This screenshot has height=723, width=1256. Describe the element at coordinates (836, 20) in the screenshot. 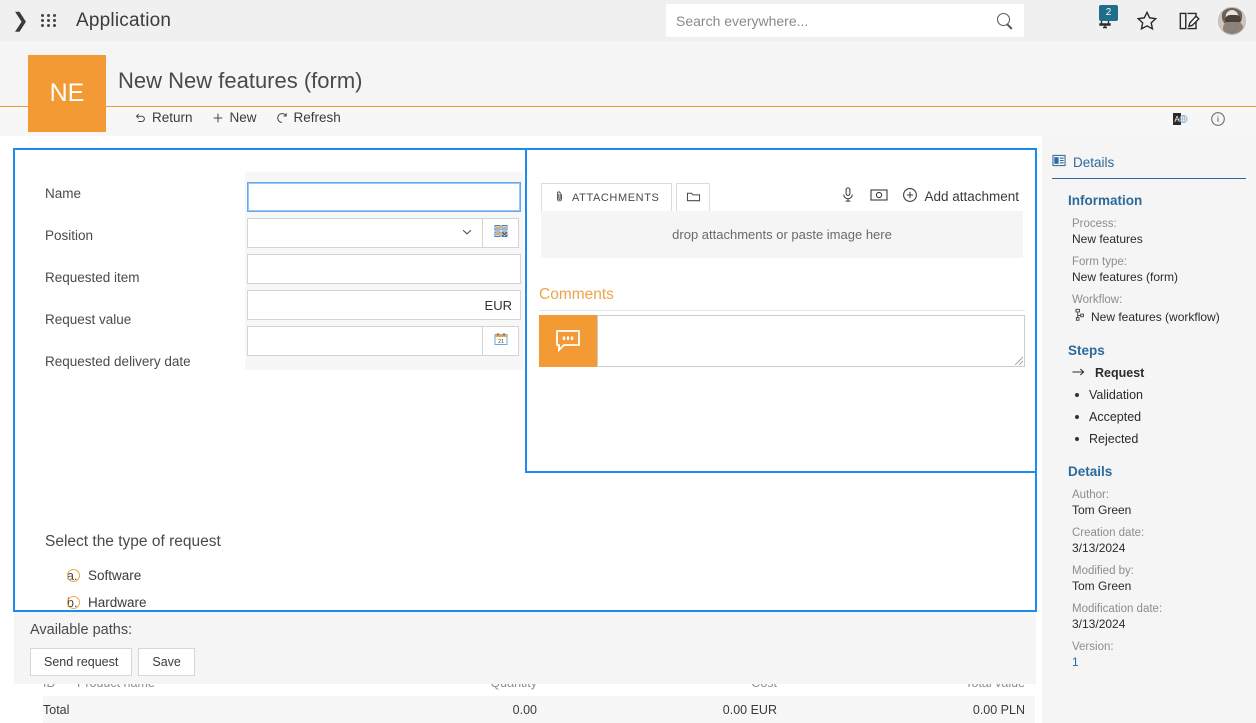

I see `search-input` at that location.